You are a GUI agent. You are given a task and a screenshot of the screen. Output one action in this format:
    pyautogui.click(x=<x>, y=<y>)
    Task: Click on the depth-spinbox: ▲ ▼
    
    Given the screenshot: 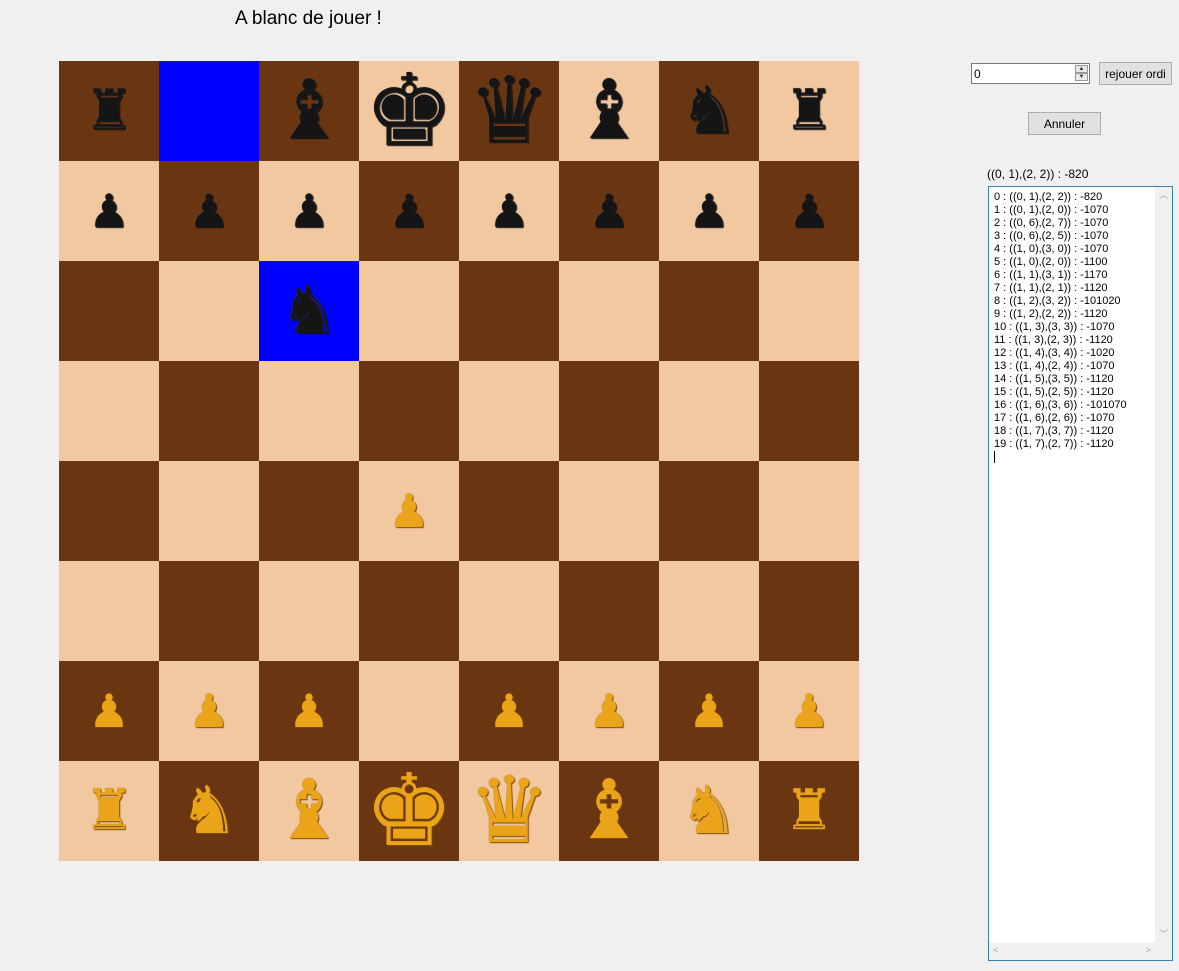 What is the action you would take?
    pyautogui.click(x=1030, y=73)
    